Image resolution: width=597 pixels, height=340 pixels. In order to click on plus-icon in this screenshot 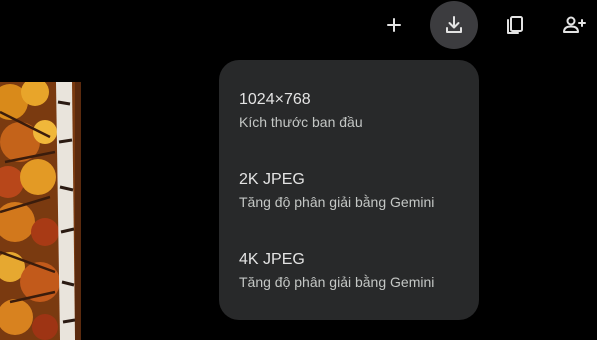, I will do `click(394, 25)`.